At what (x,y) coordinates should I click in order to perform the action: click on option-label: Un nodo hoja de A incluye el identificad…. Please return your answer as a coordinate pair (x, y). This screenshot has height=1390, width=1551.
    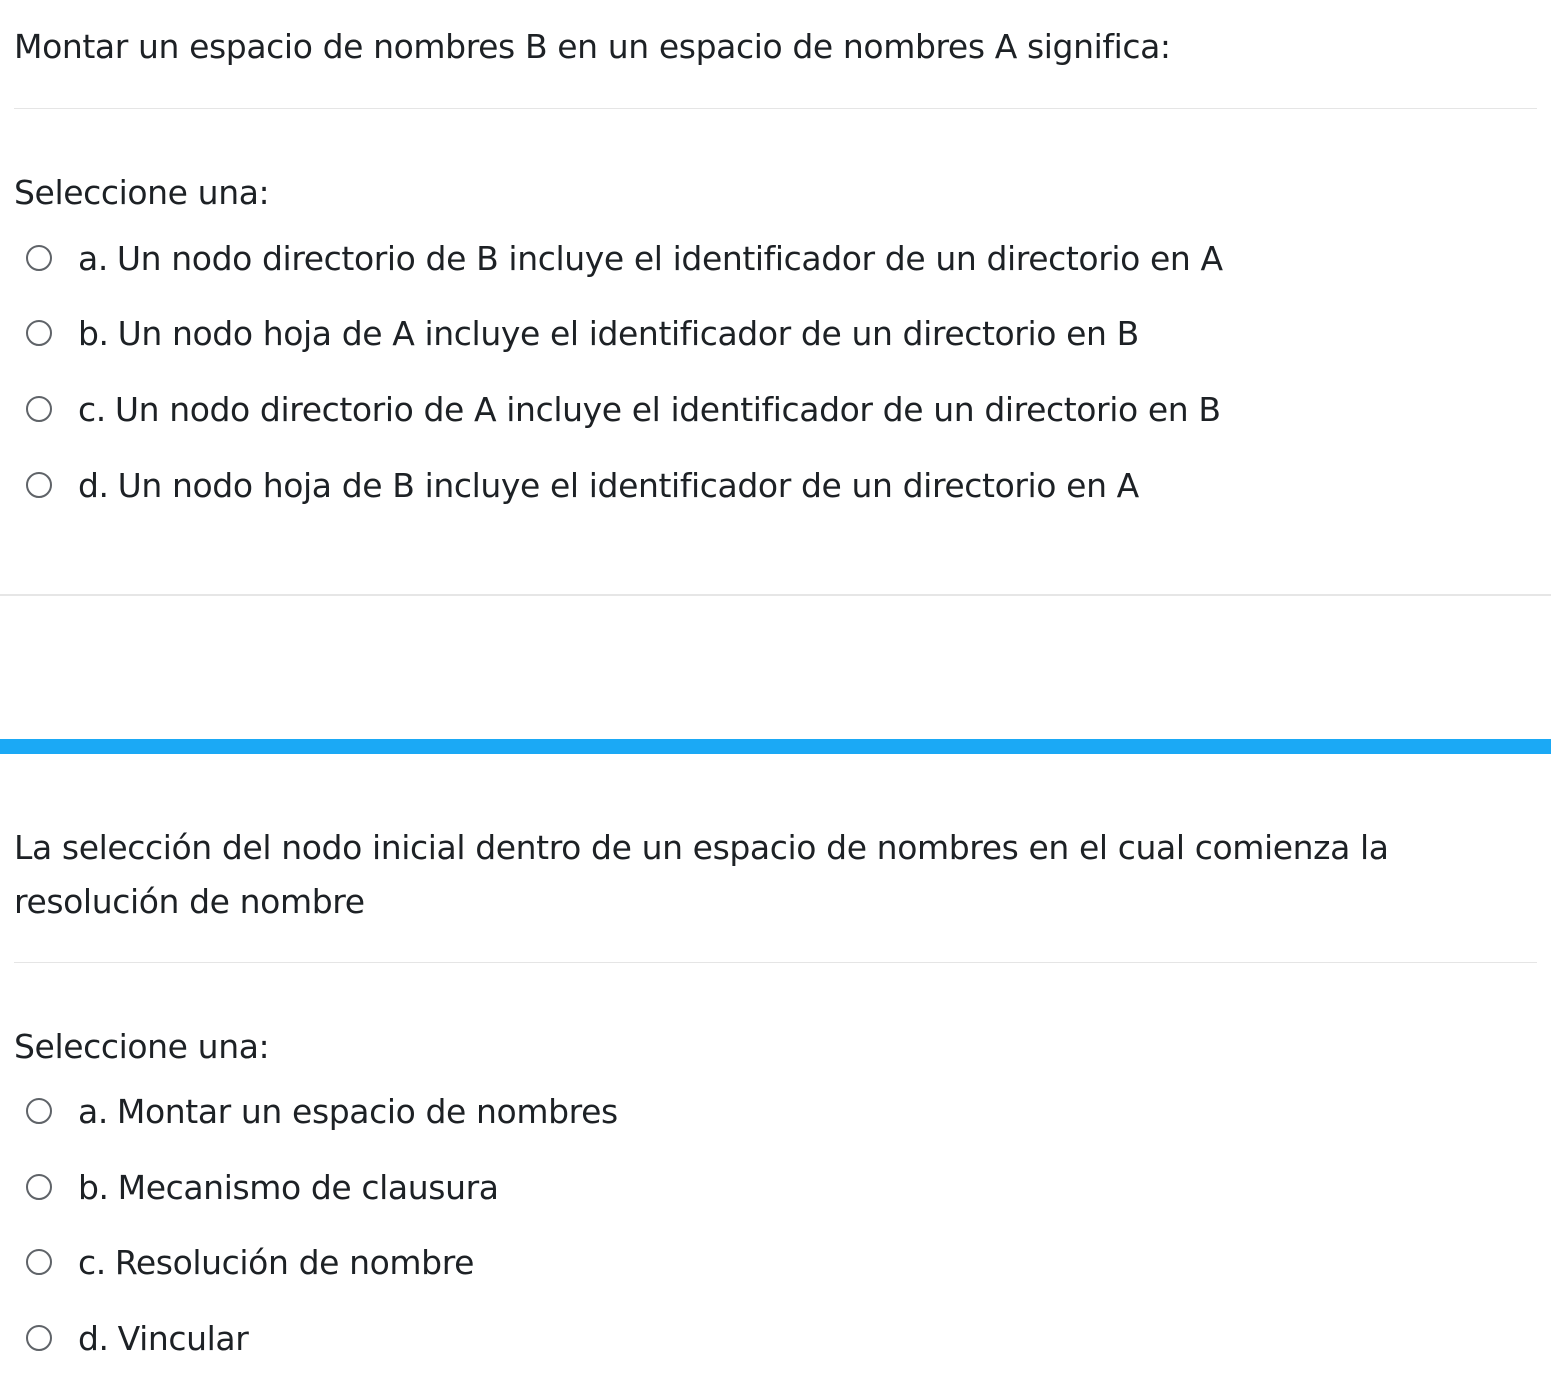
    Looking at the image, I should click on (629, 333).